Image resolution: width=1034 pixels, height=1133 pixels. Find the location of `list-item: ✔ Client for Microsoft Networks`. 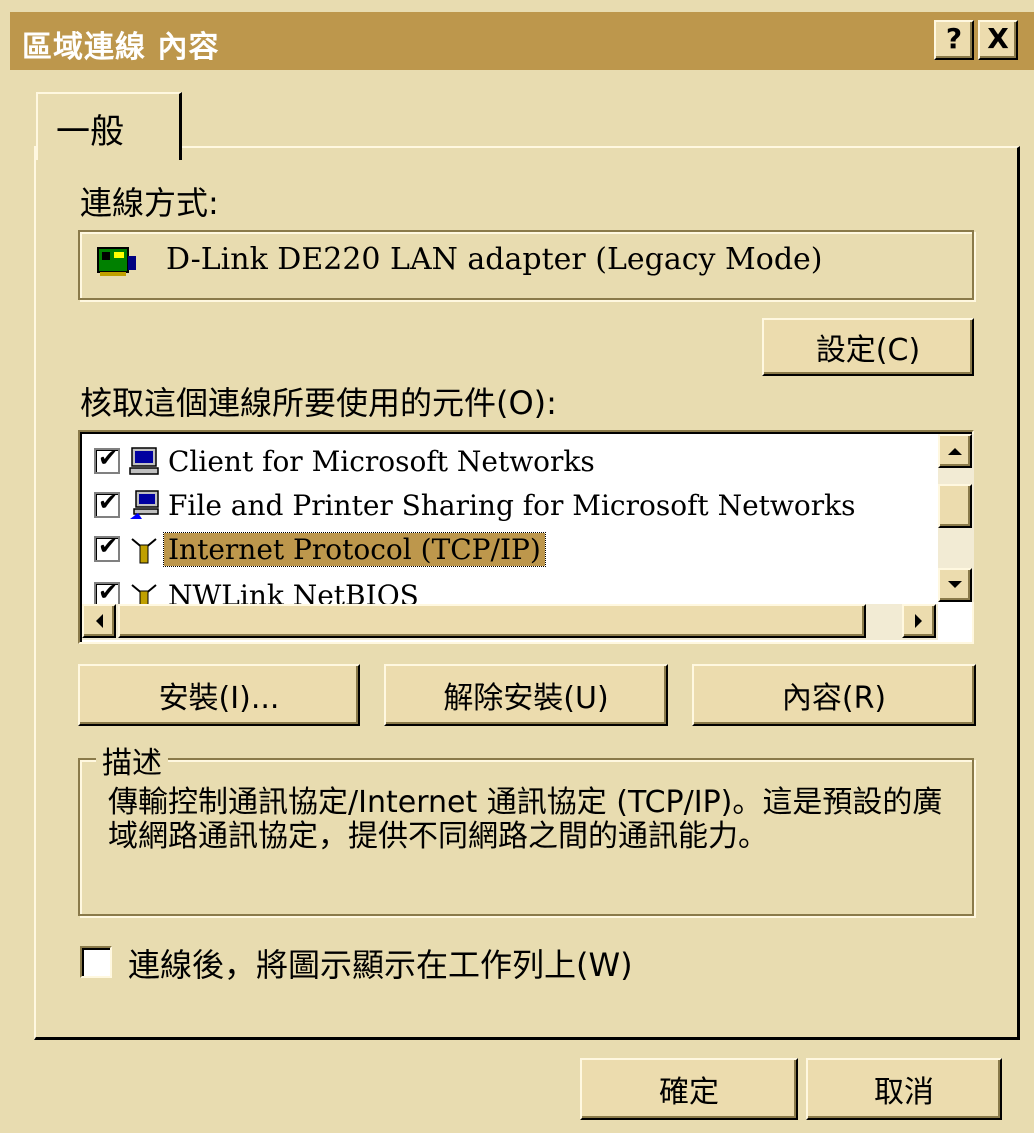

list-item: ✔ Client for Microsoft Networks is located at coordinates (346, 461).